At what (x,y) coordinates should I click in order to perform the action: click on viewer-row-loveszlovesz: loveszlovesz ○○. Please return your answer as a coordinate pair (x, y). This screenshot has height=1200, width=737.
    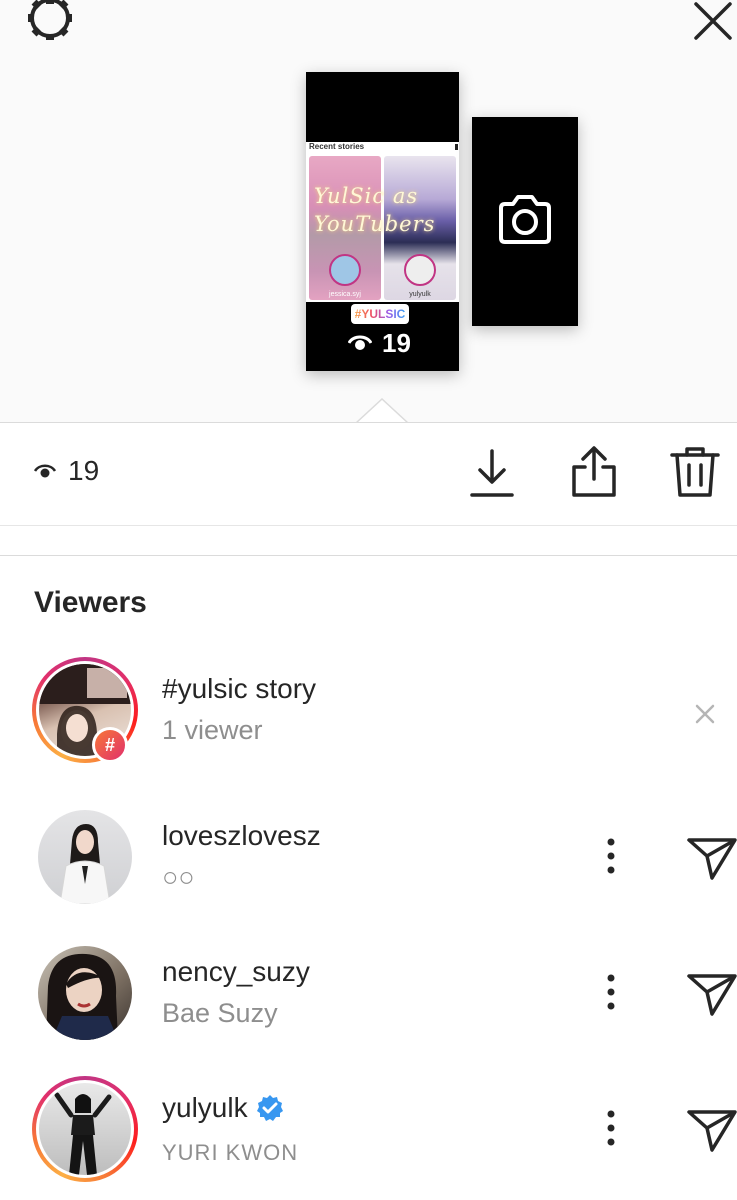
    Looking at the image, I should click on (368, 870).